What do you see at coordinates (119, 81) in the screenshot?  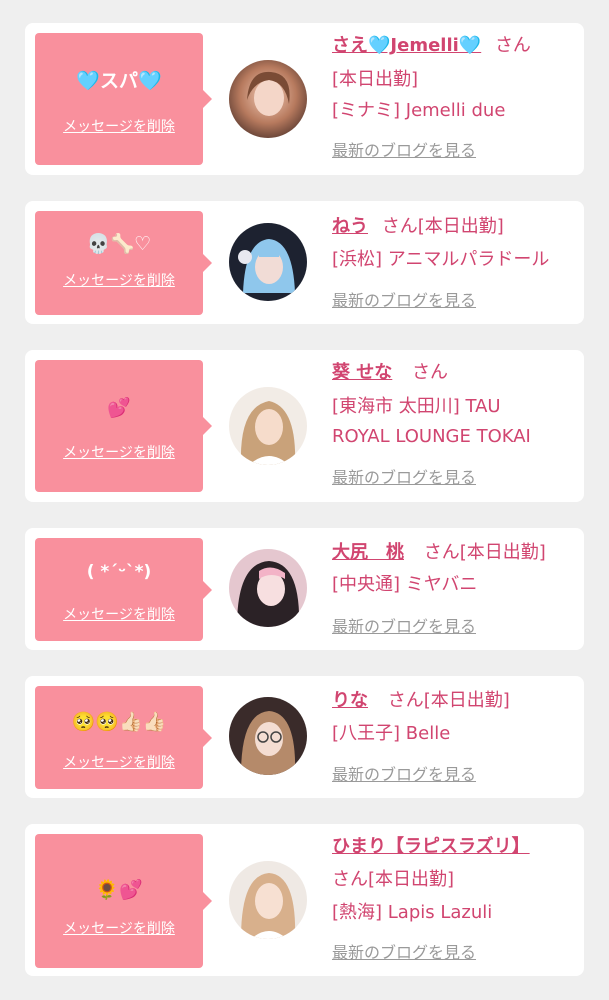 I see `message-text: 🩵スパ🩵` at bounding box center [119, 81].